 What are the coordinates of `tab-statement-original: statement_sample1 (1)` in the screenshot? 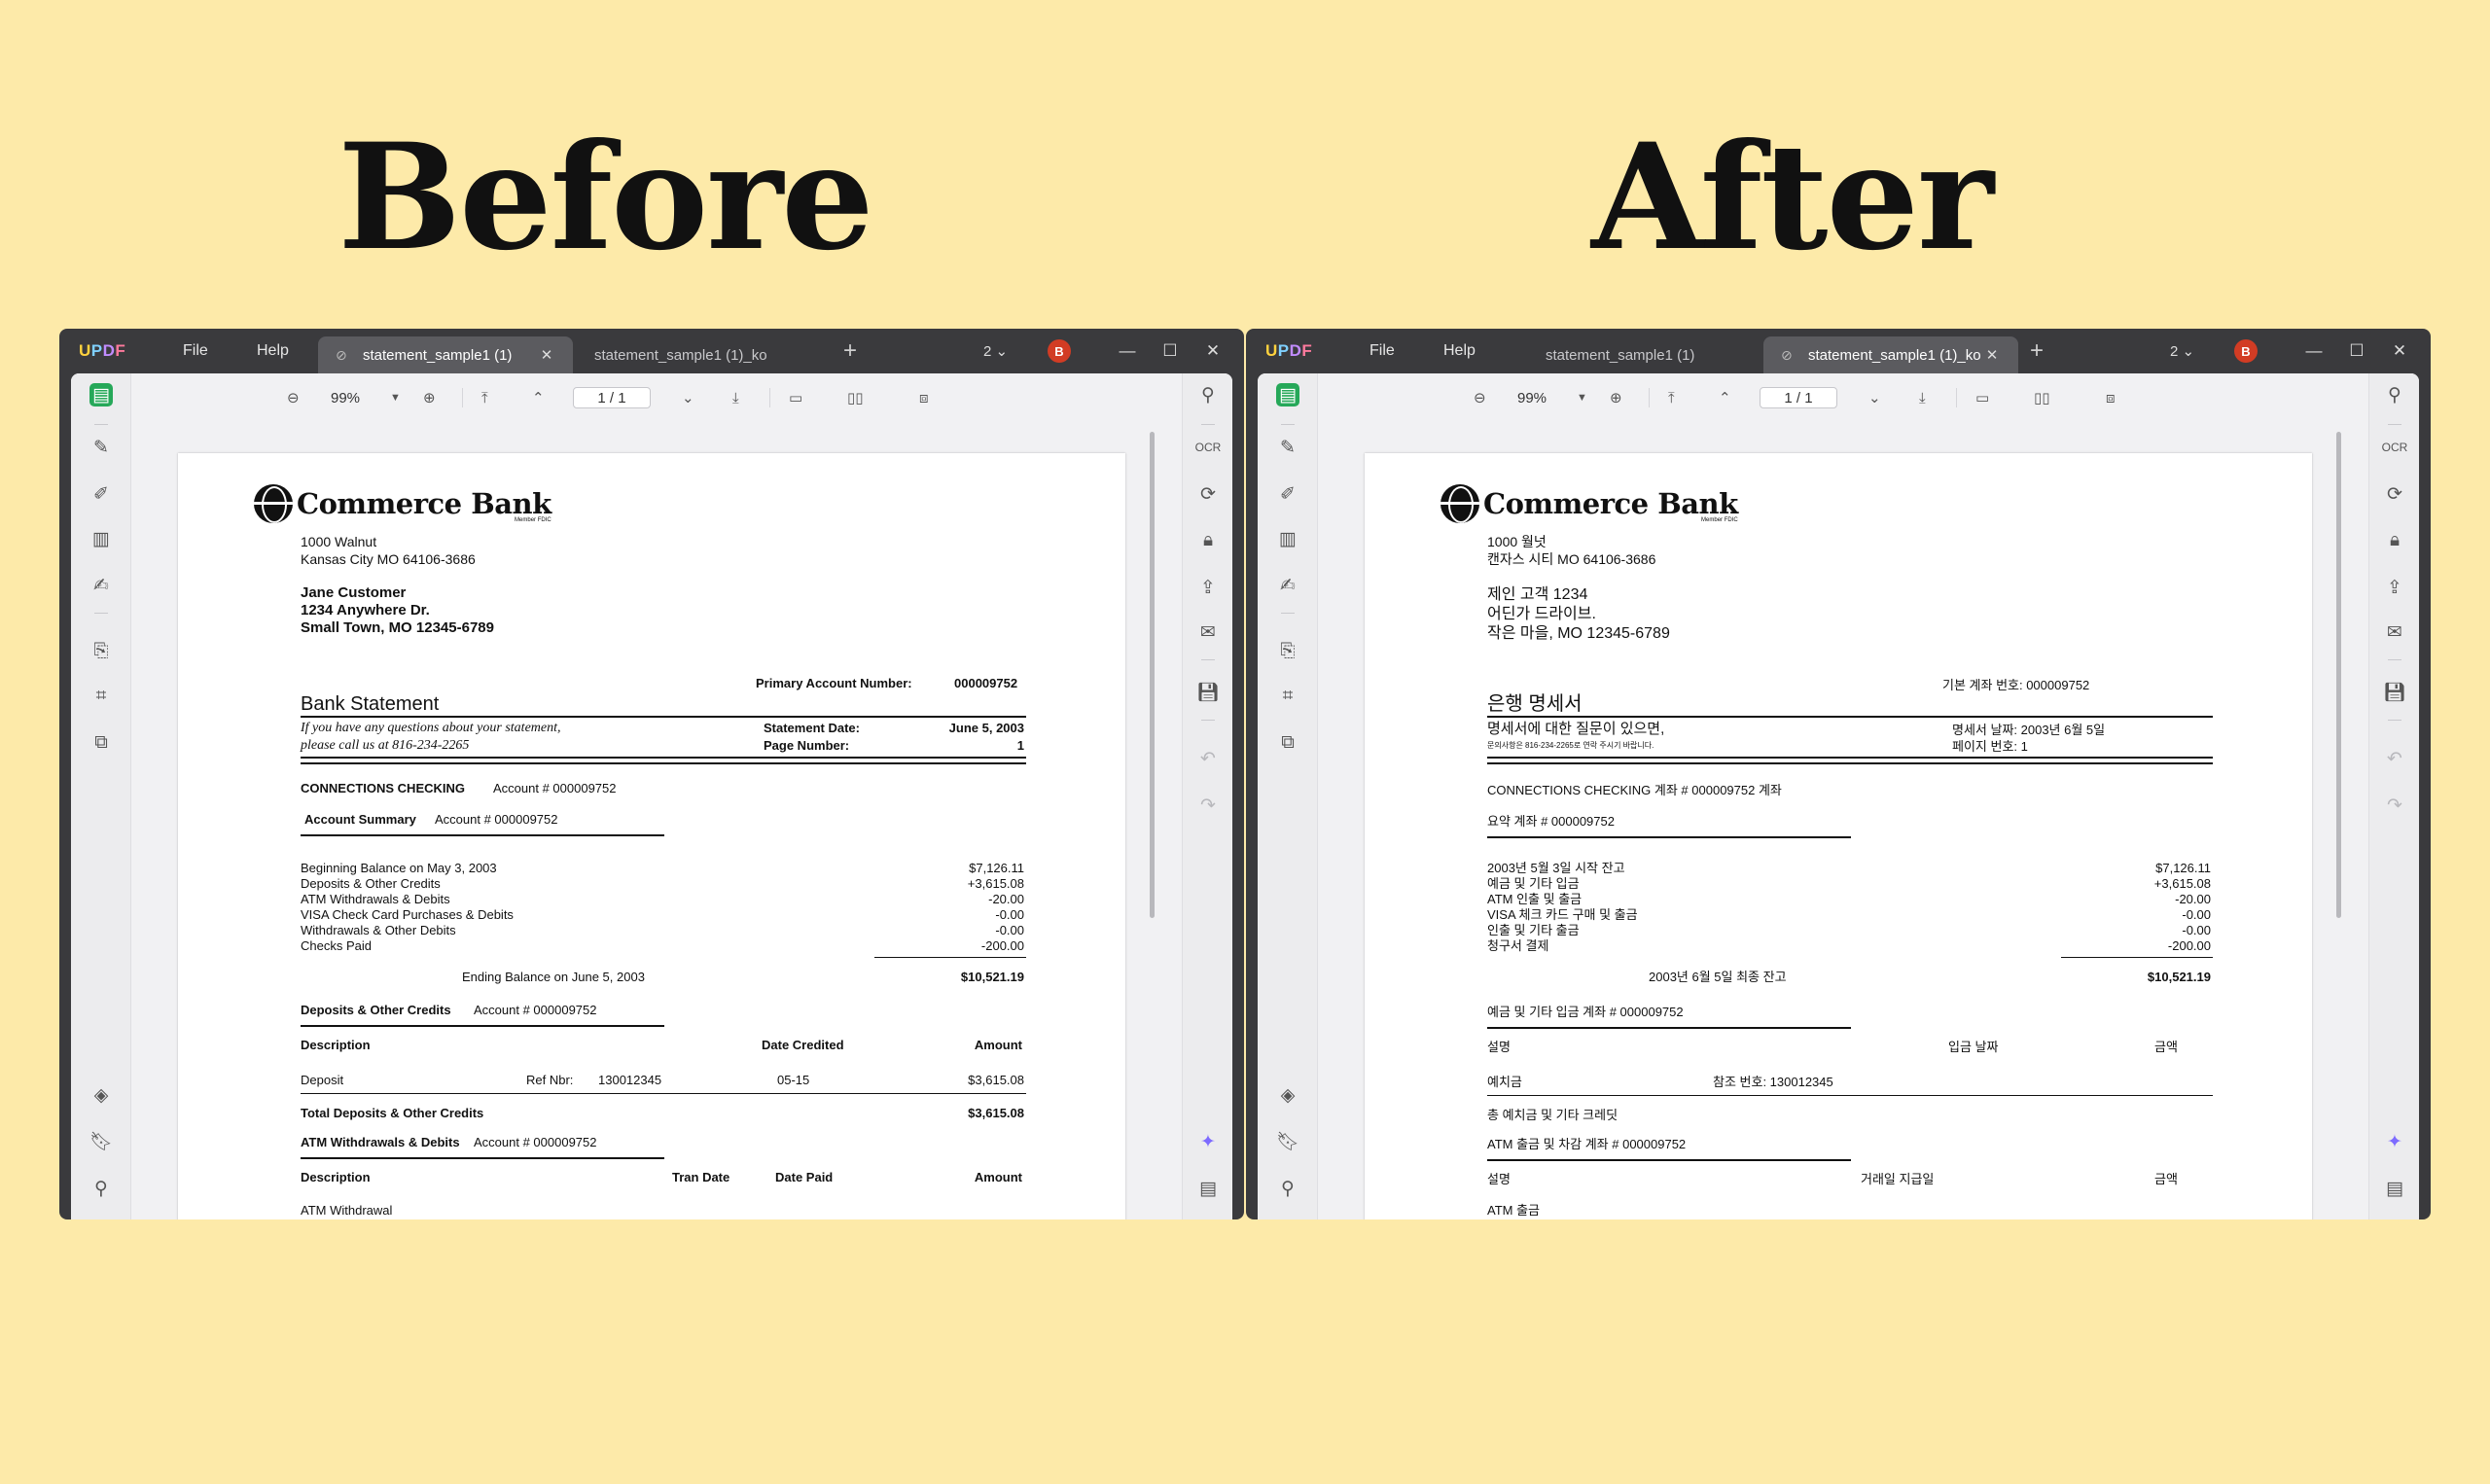 It's located at (1632, 355).